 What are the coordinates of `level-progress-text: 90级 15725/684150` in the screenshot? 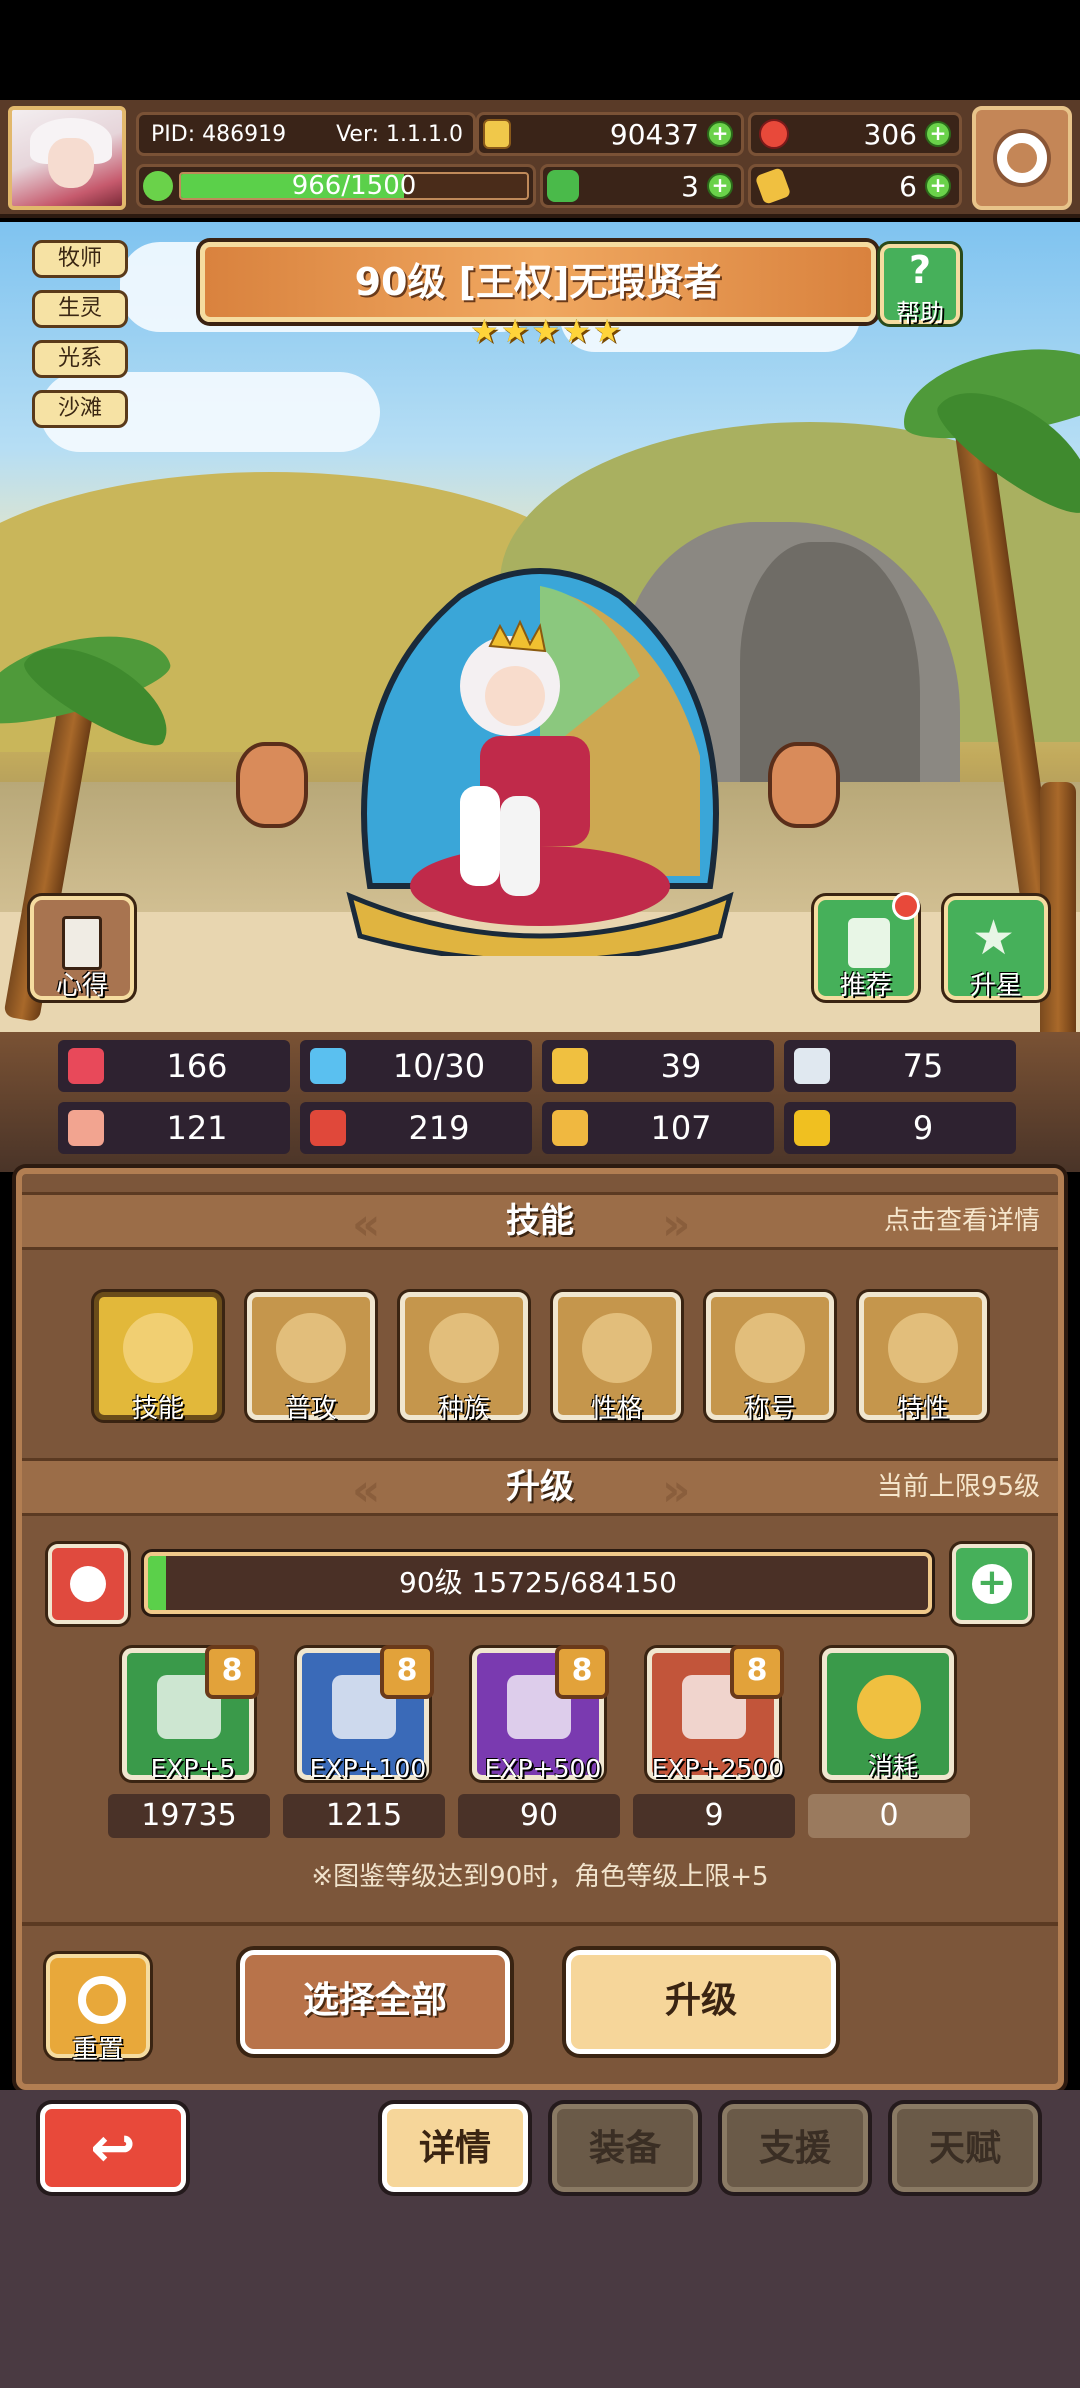 It's located at (538, 1582).